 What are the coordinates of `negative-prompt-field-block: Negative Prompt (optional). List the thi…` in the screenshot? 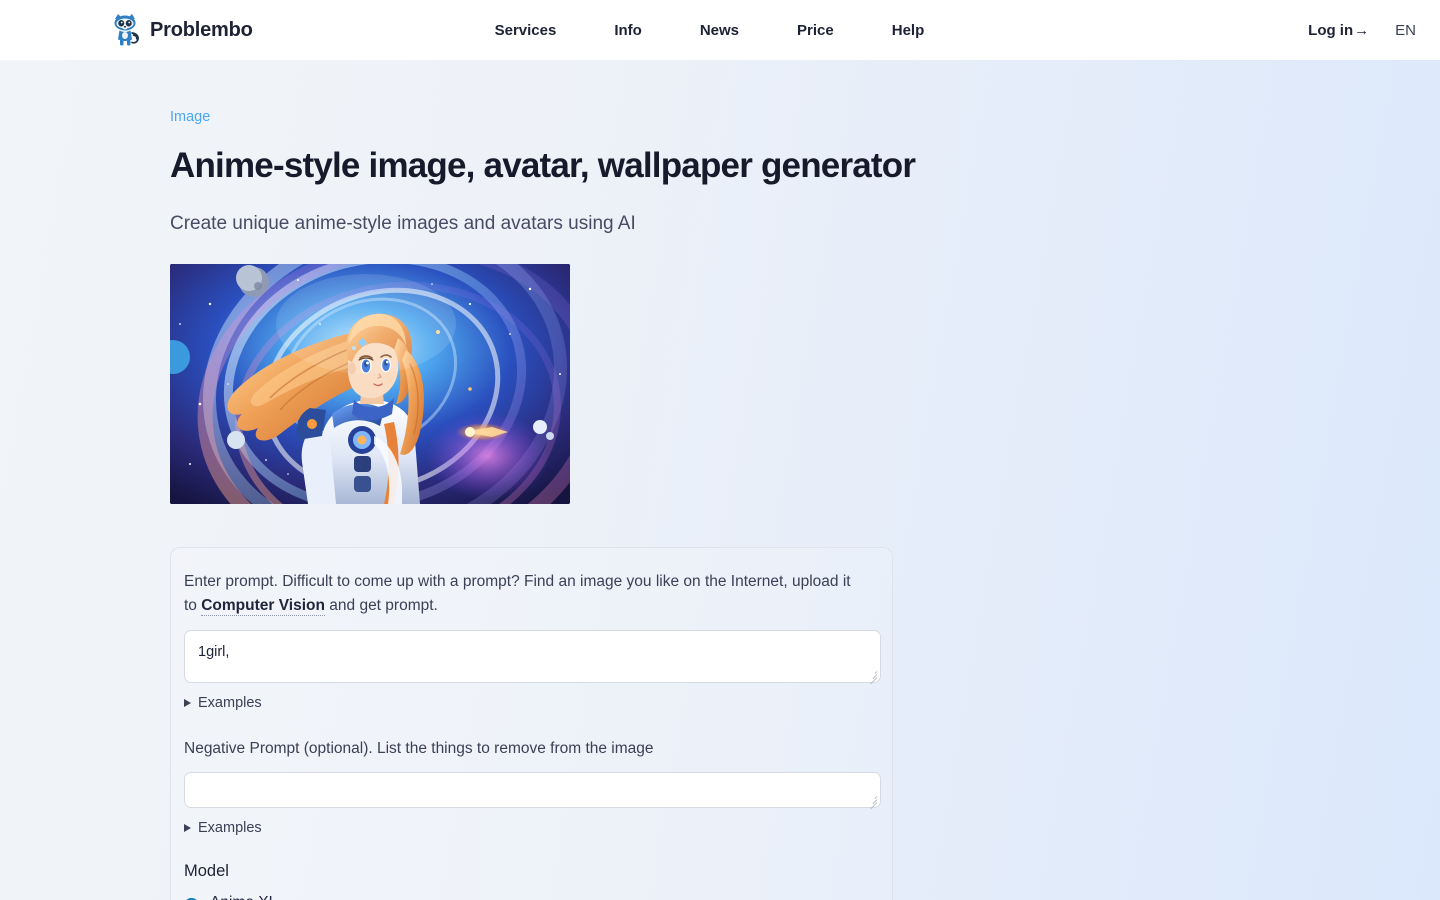 It's located at (532, 786).